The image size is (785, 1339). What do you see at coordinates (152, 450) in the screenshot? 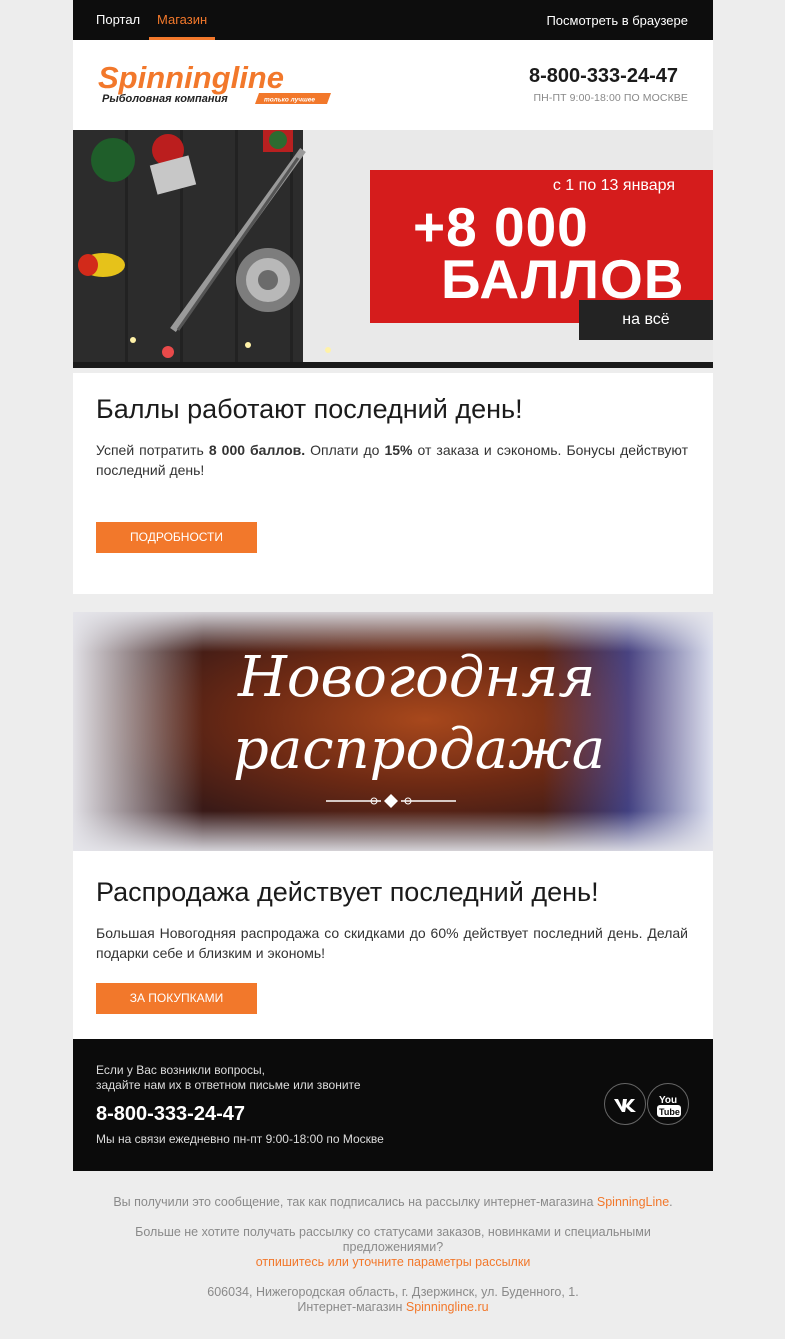
I see `points-text-part-1: Успей потратить` at bounding box center [152, 450].